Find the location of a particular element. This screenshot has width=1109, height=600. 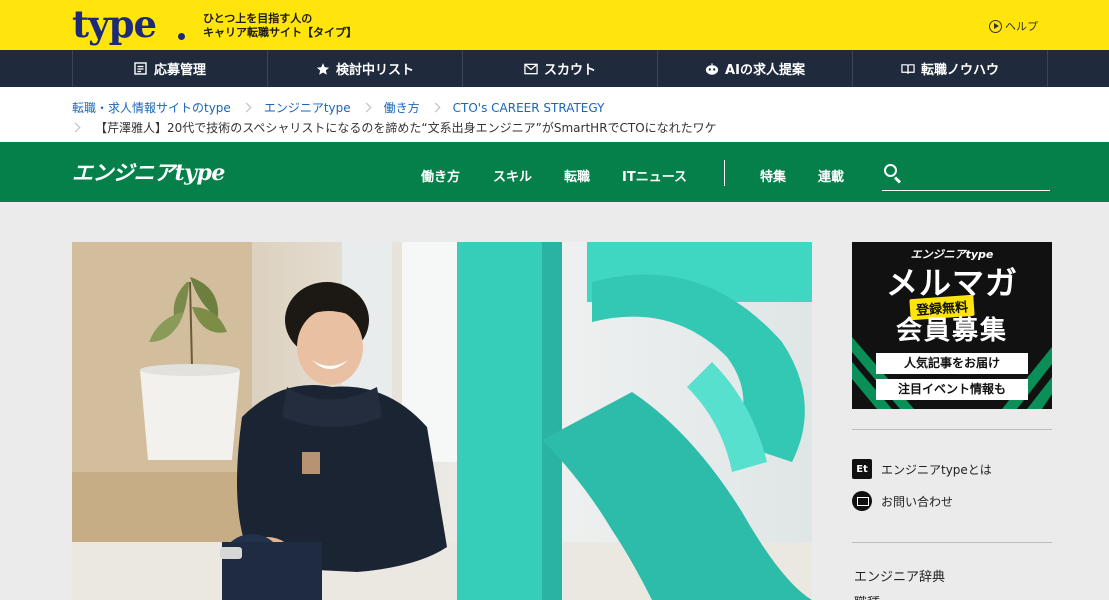

application-management-icon is located at coordinates (141, 69).